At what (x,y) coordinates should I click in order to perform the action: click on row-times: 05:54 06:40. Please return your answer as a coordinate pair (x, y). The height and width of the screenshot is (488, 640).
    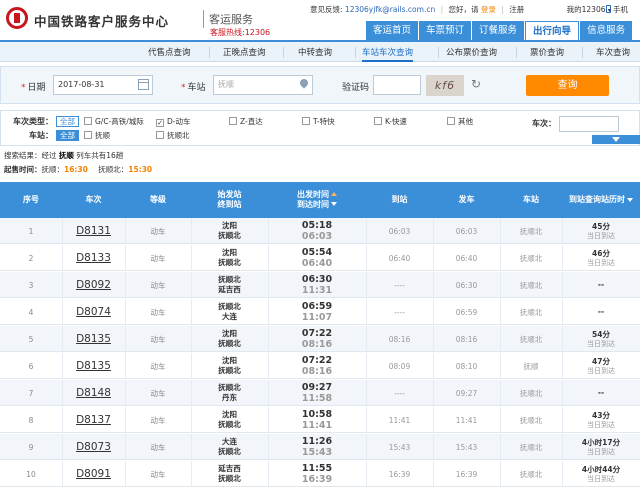
    Looking at the image, I should click on (317, 258).